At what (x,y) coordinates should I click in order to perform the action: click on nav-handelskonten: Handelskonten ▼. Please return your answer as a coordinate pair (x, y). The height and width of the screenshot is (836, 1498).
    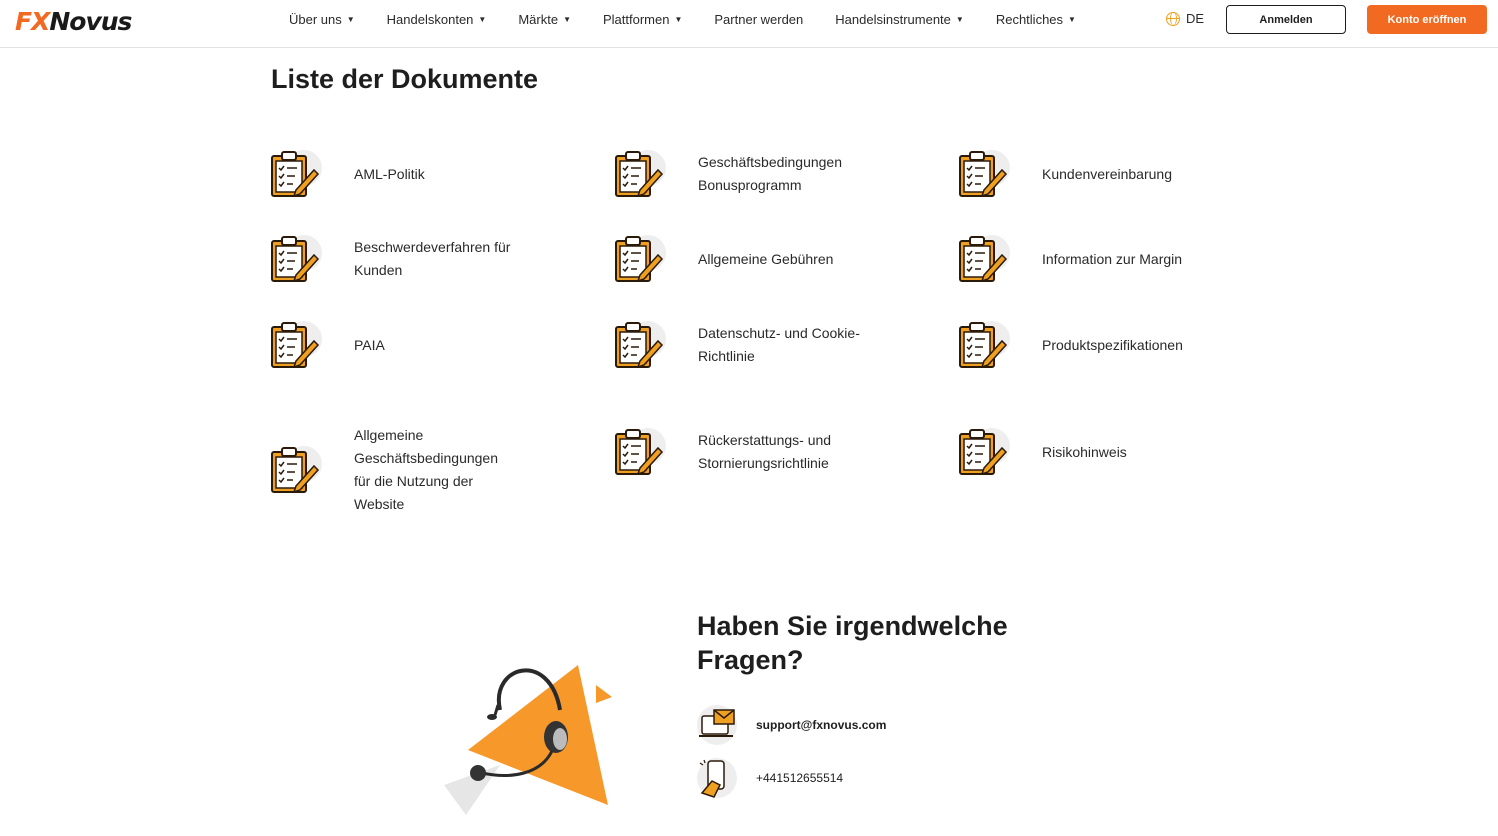
    Looking at the image, I should click on (437, 19).